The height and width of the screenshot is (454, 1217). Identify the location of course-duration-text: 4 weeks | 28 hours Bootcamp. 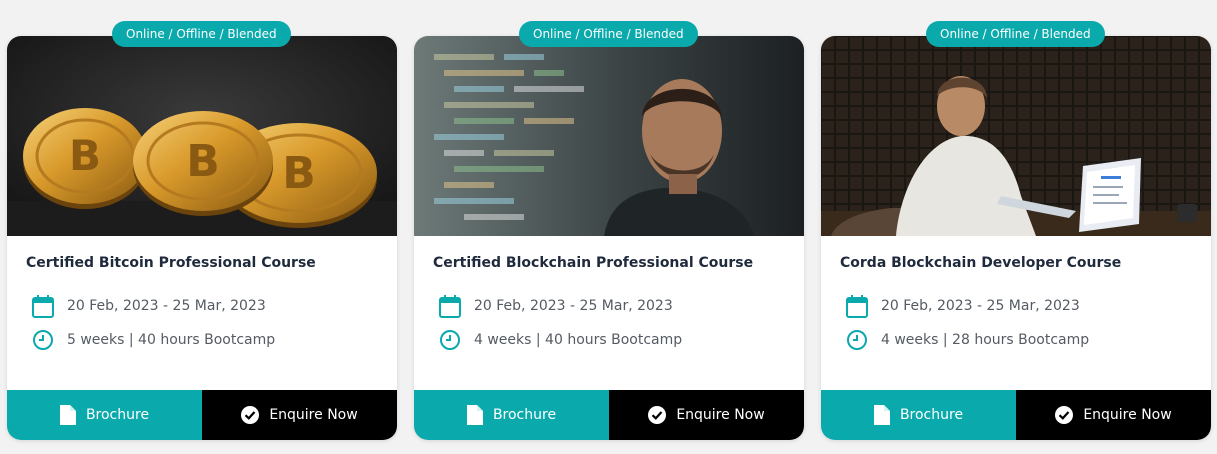
(985, 340).